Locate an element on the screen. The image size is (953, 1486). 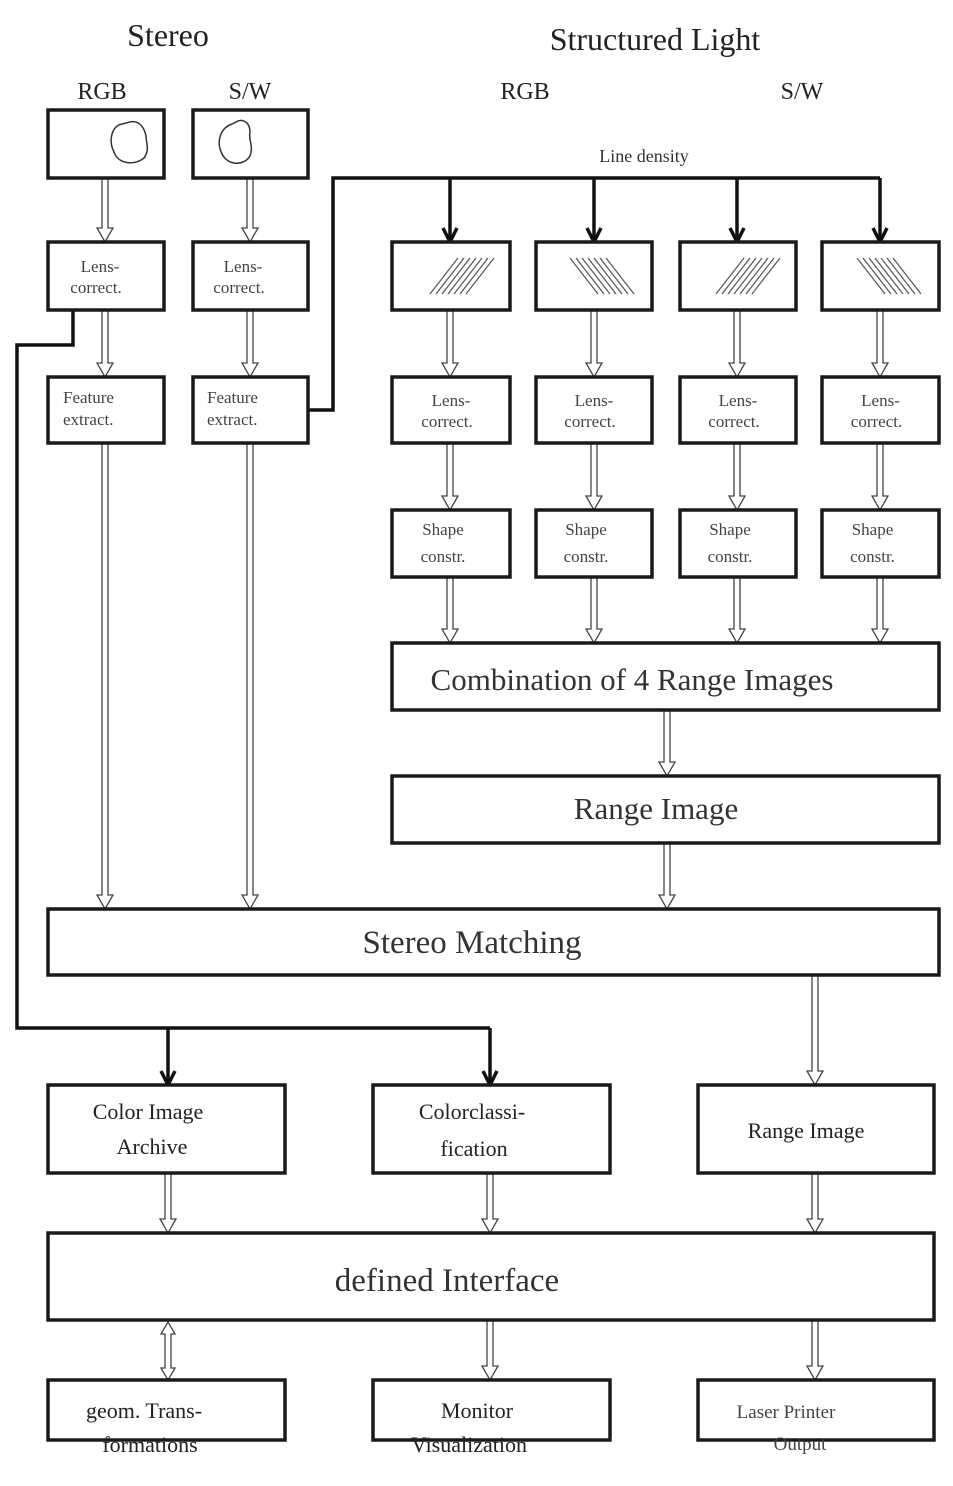
structured-light-heading: Structured Light is located at coordinates (655, 39).